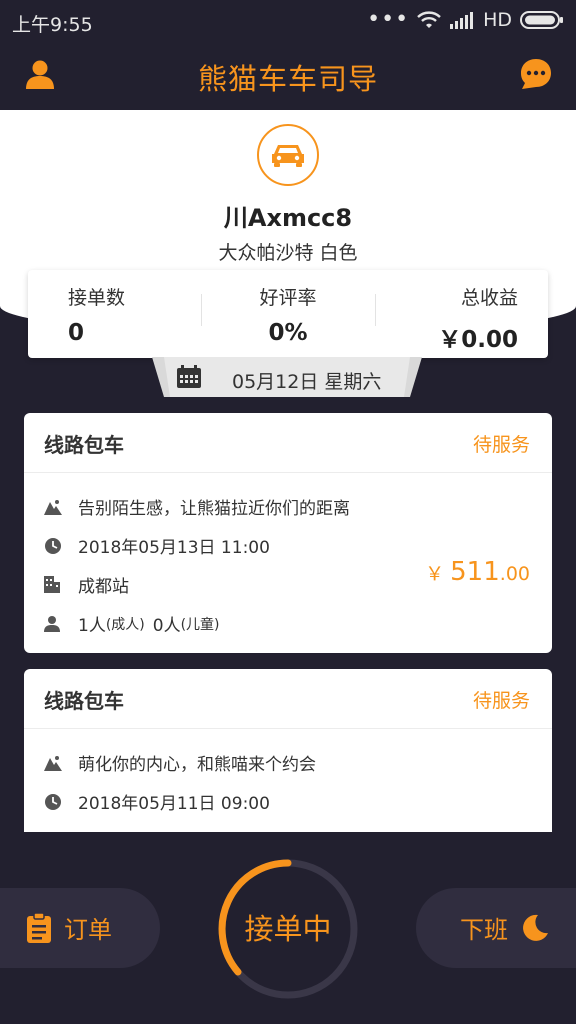 The width and height of the screenshot is (576, 1024). I want to click on off-work-button: 下班, so click(496, 928).